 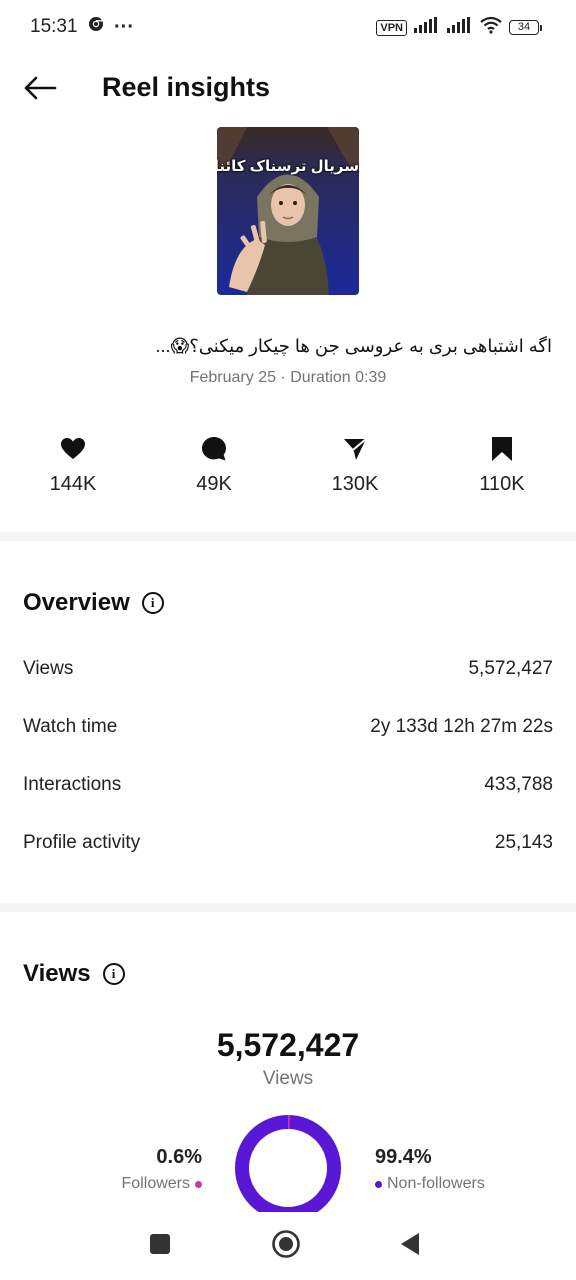 I want to click on donut-non-followers-segment, so click(x=288, y=1168).